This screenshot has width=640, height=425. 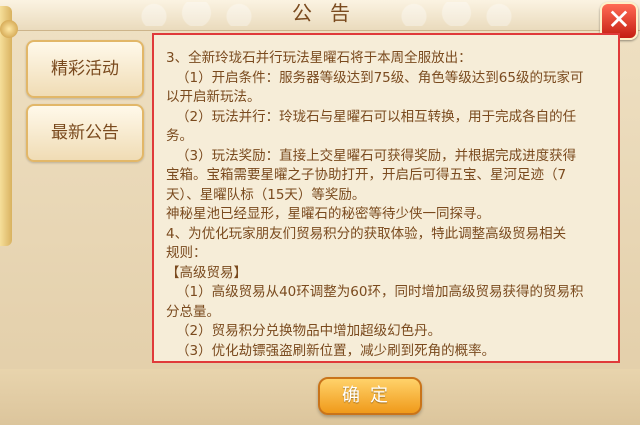 What do you see at coordinates (328, 214) in the screenshot?
I see `announcement-line: 神秘星池已经显形，星曜石的秘密等待少侠一同探寻。` at bounding box center [328, 214].